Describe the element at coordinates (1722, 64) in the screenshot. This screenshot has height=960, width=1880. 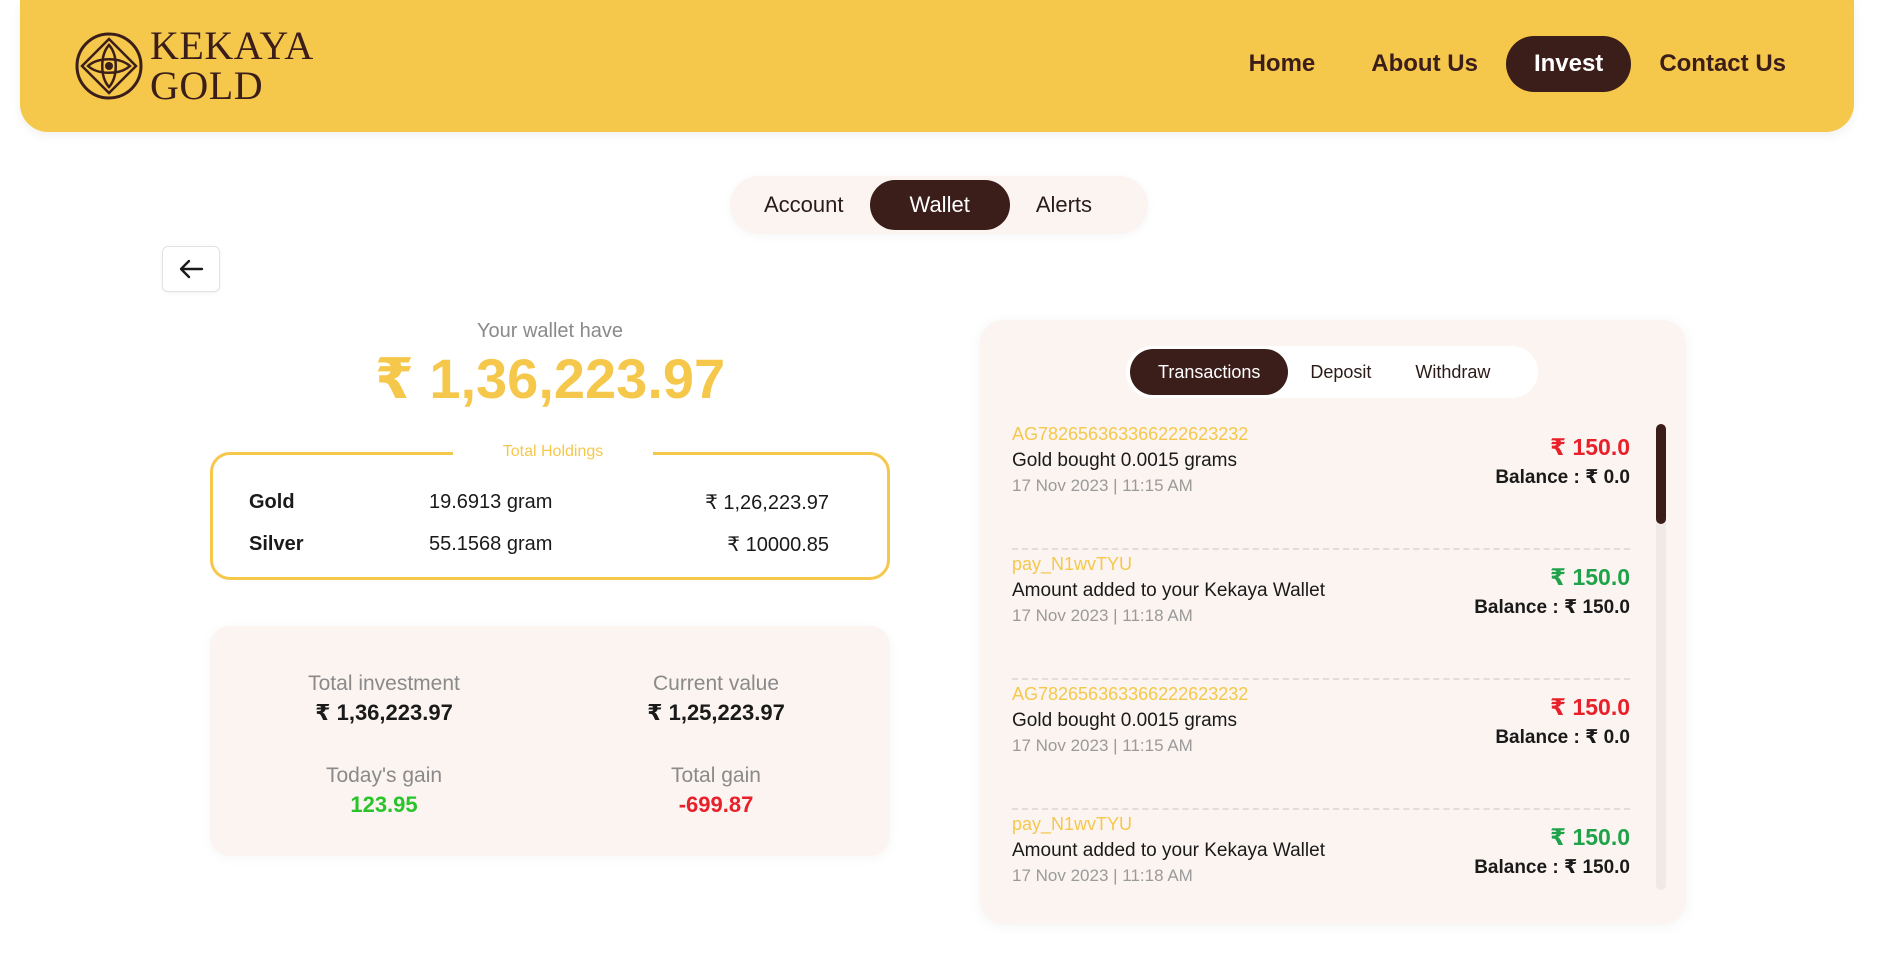
I see `nav-contact-us: Contact Us` at that location.